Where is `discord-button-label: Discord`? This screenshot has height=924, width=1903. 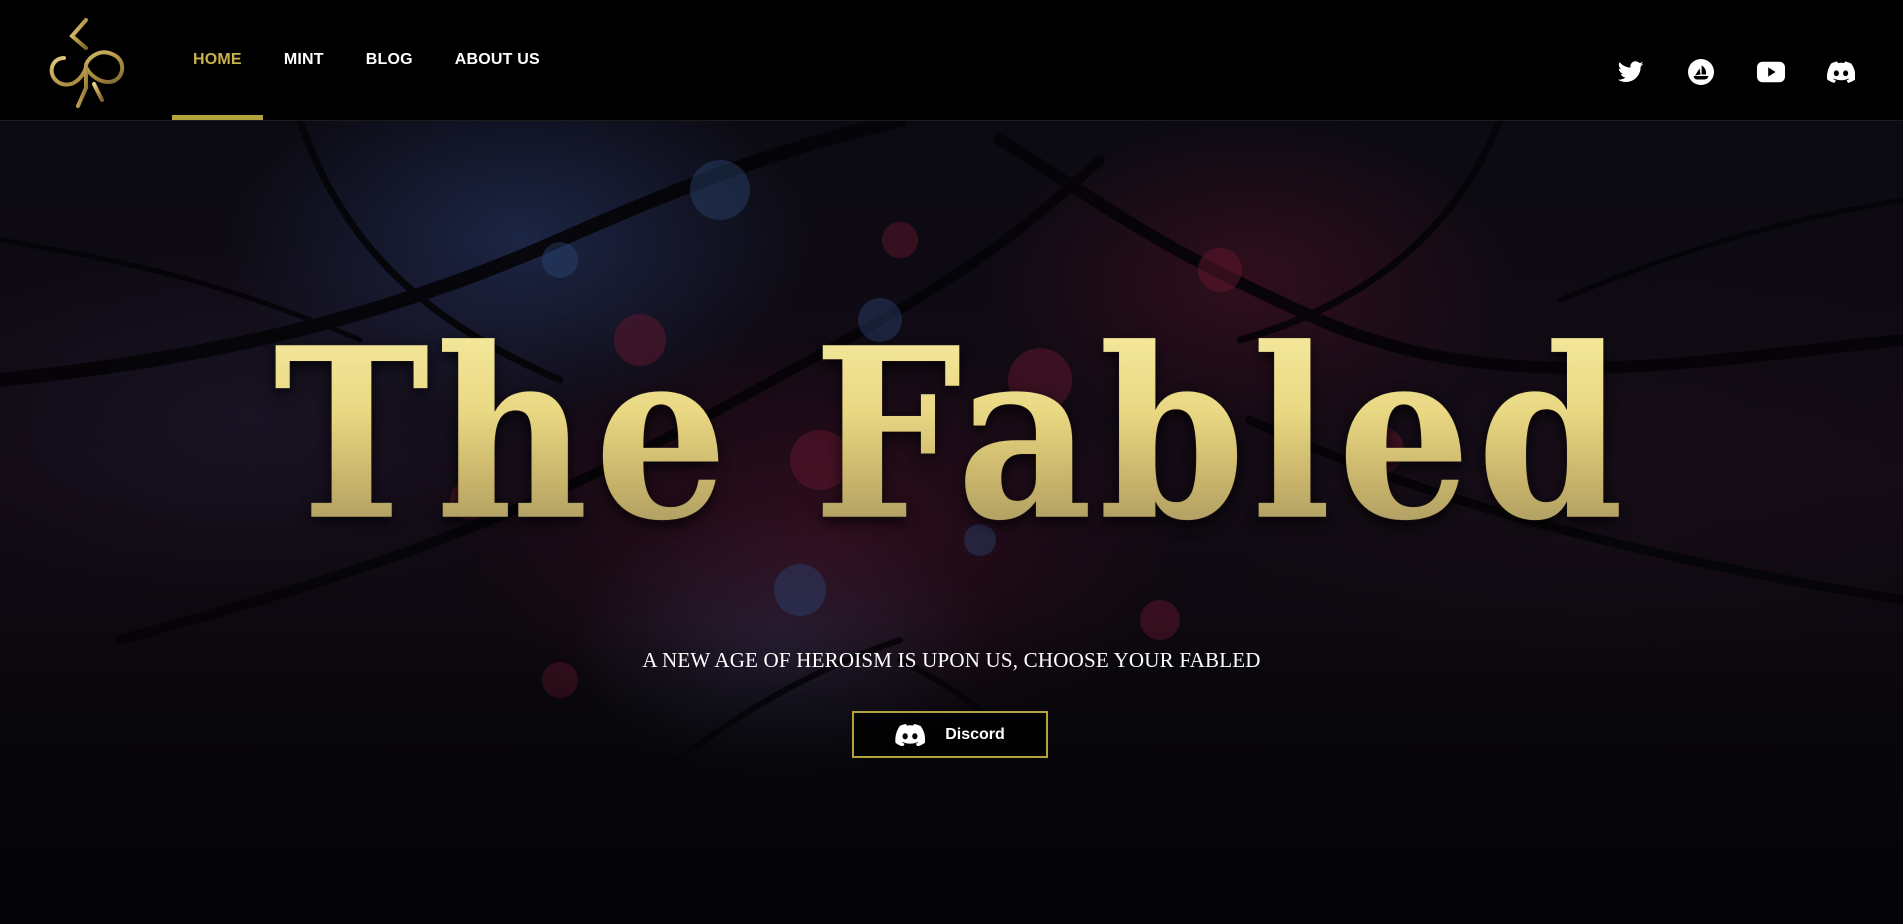 discord-button-label: Discord is located at coordinates (975, 734).